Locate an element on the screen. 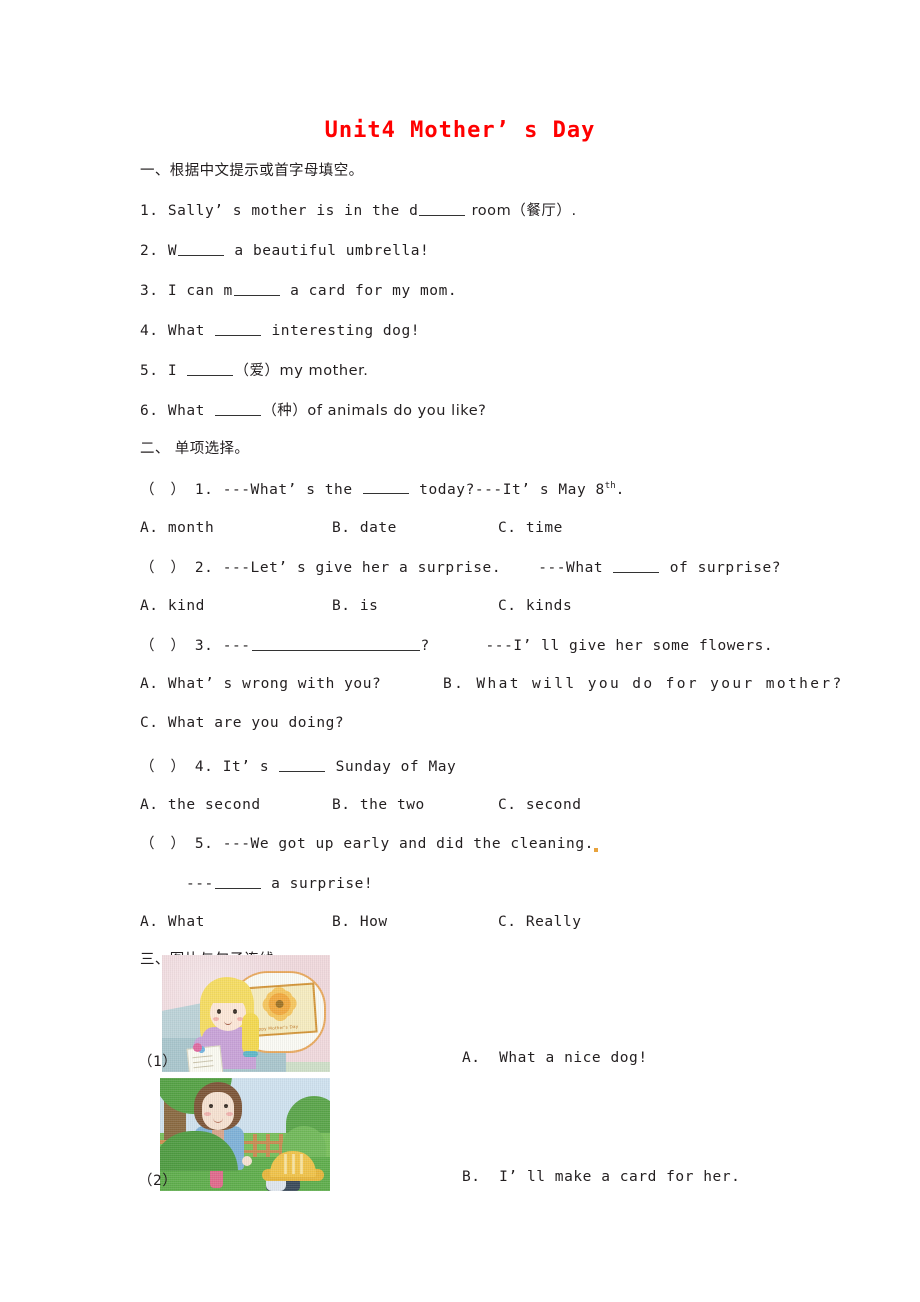  matching-option-a: A. What a nice dog! is located at coordinates (555, 1058).